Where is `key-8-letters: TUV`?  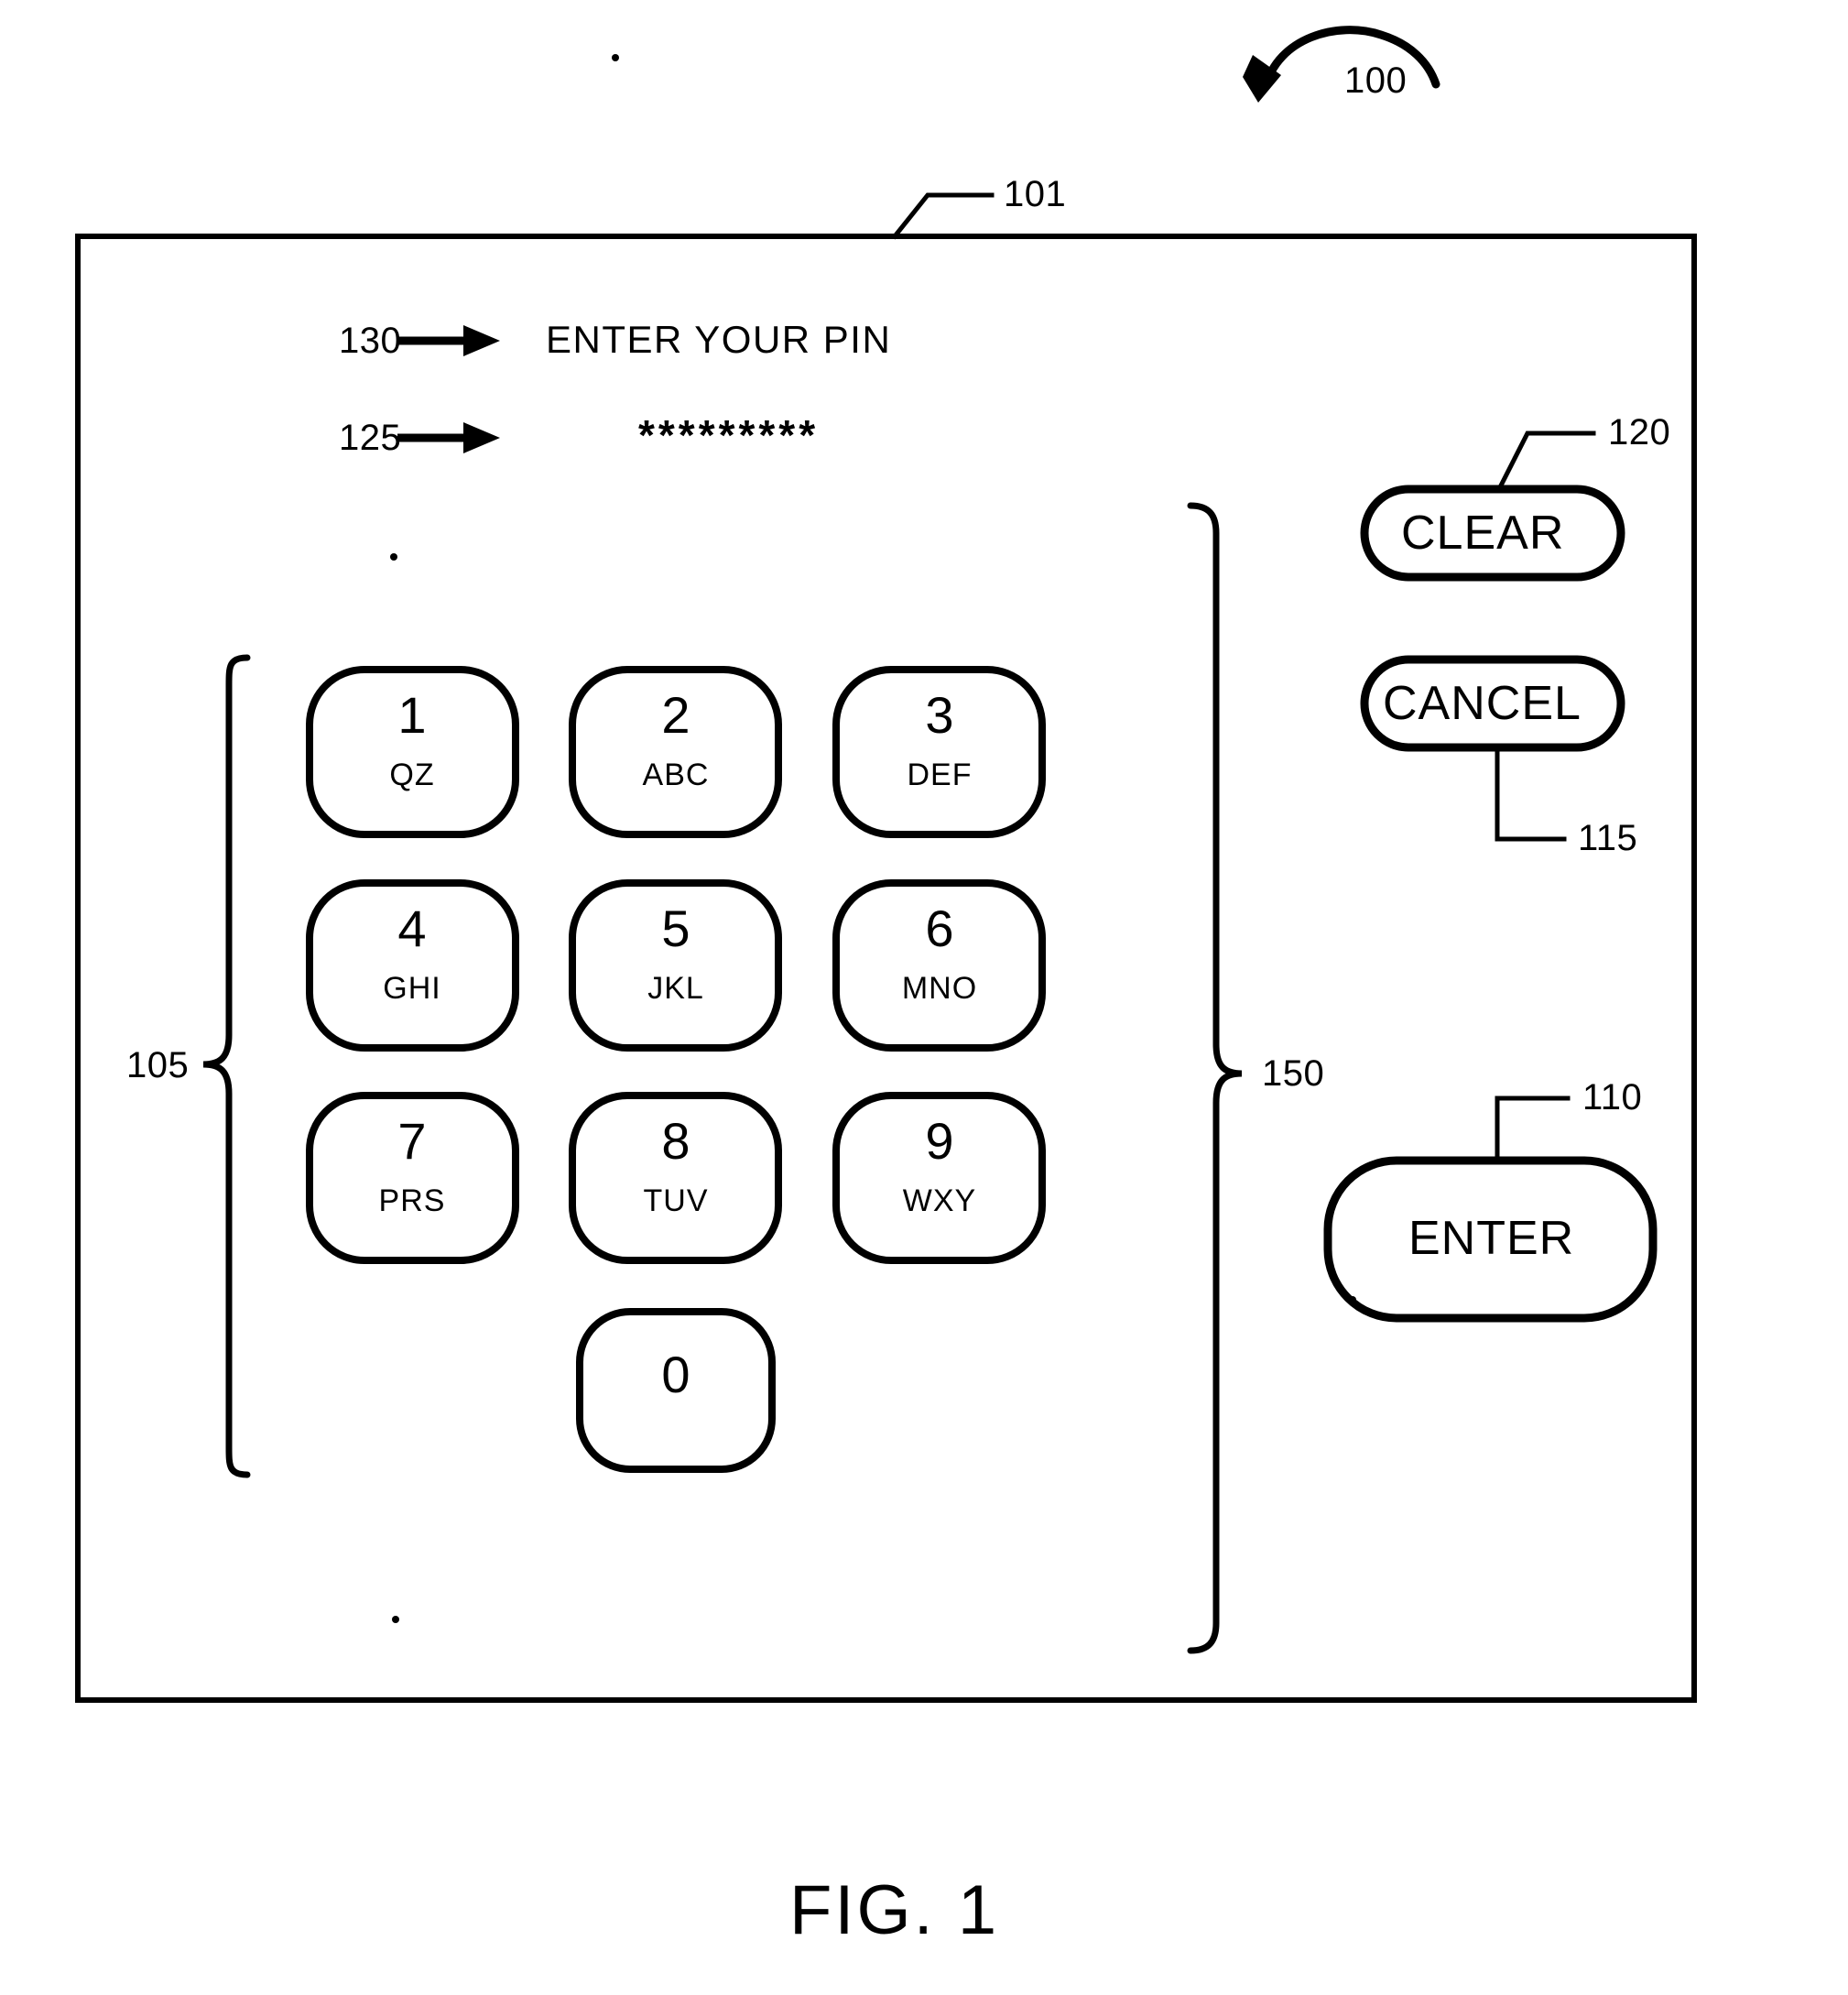 key-8-letters: TUV is located at coordinates (676, 1200).